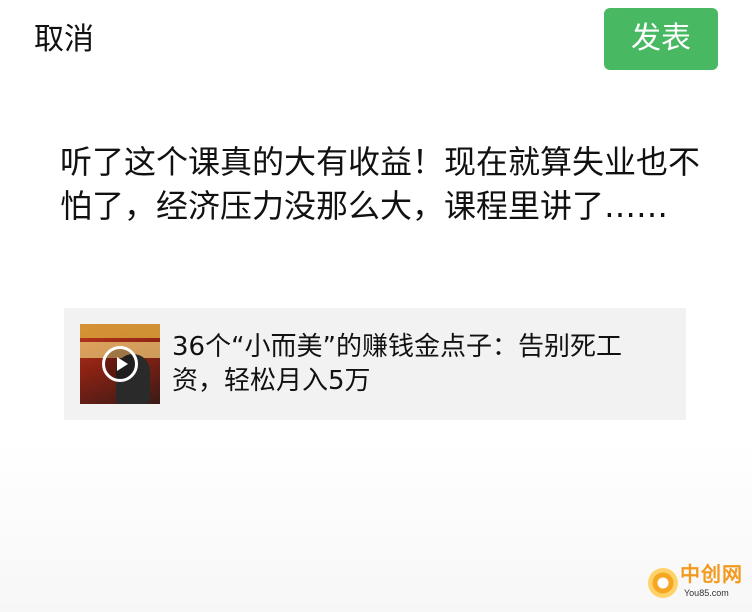 This screenshot has height=612, width=752. Describe the element at coordinates (663, 583) in the screenshot. I see `watermark-logo-icon` at that location.